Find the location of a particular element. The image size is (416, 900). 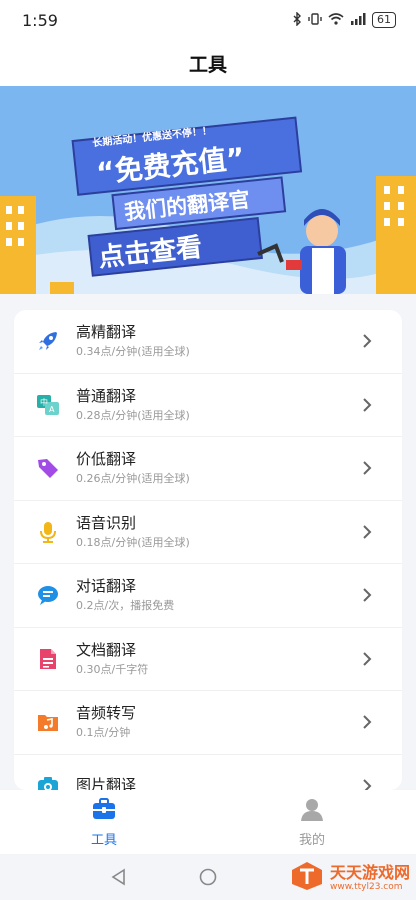

vibrate-icon is located at coordinates (315, 20).